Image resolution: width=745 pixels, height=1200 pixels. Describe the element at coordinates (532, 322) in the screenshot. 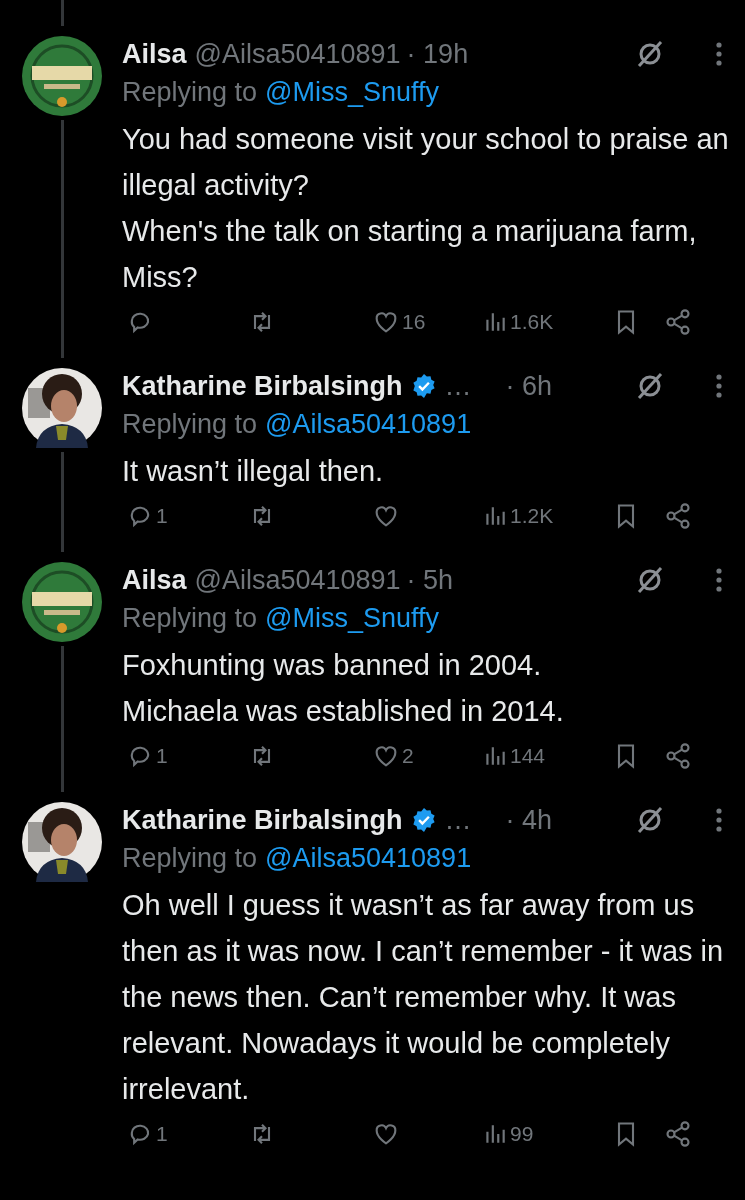

I see `view-count: 1.6K` at that location.